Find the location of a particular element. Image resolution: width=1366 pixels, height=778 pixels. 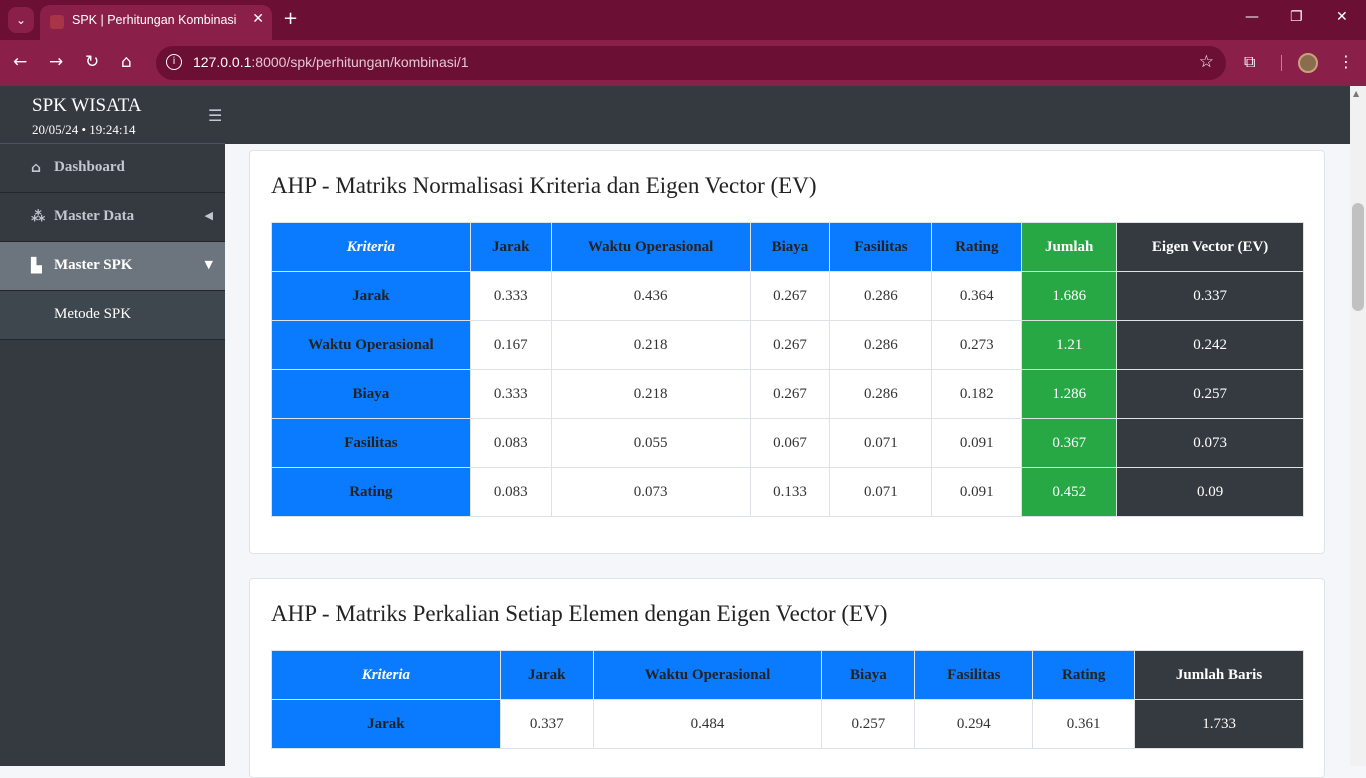

table-cell: 0.133 is located at coordinates (790, 492).